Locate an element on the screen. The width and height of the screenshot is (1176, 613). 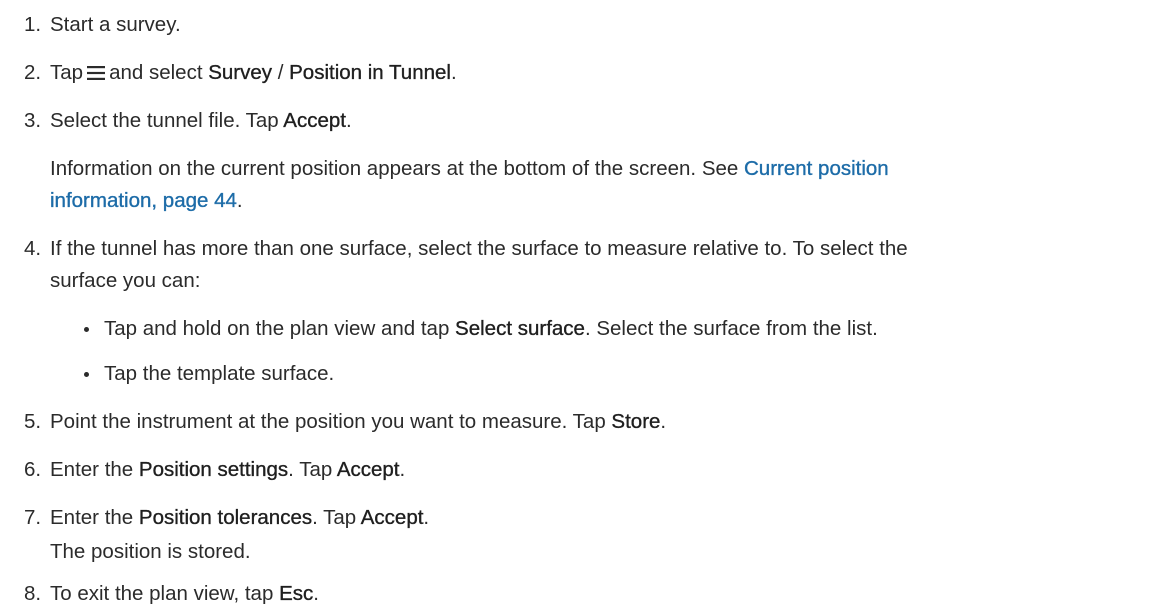
step-text-segment: To exit the plan view, tap is located at coordinates (165, 593).